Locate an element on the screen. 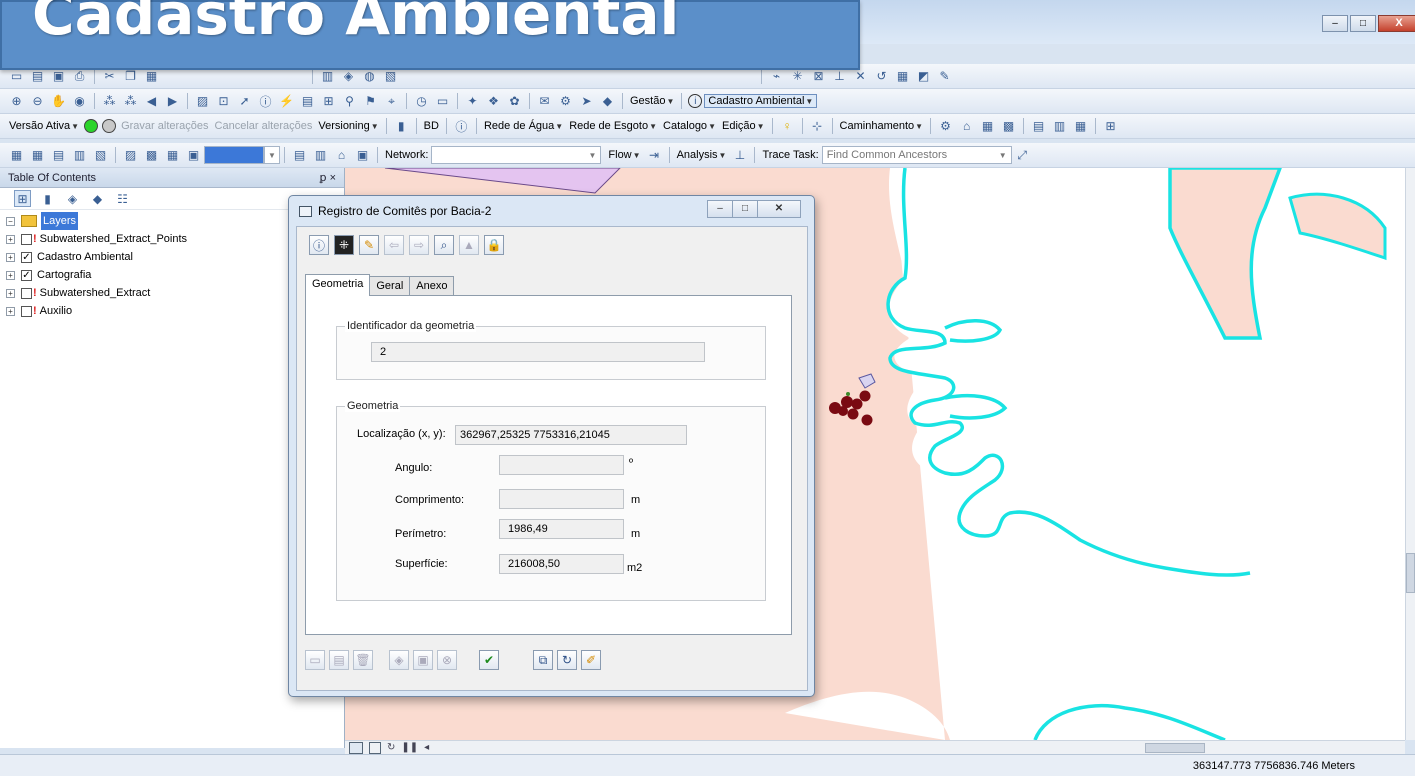  edit-record-icon: ▤ is located at coordinates (339, 660).